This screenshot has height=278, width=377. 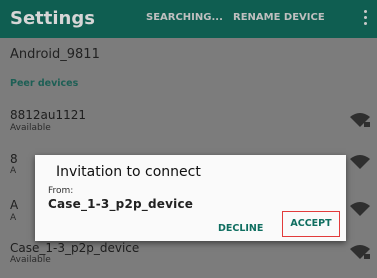 What do you see at coordinates (61, 191) in the screenshot?
I see `dialog-from-label: From:` at bounding box center [61, 191].